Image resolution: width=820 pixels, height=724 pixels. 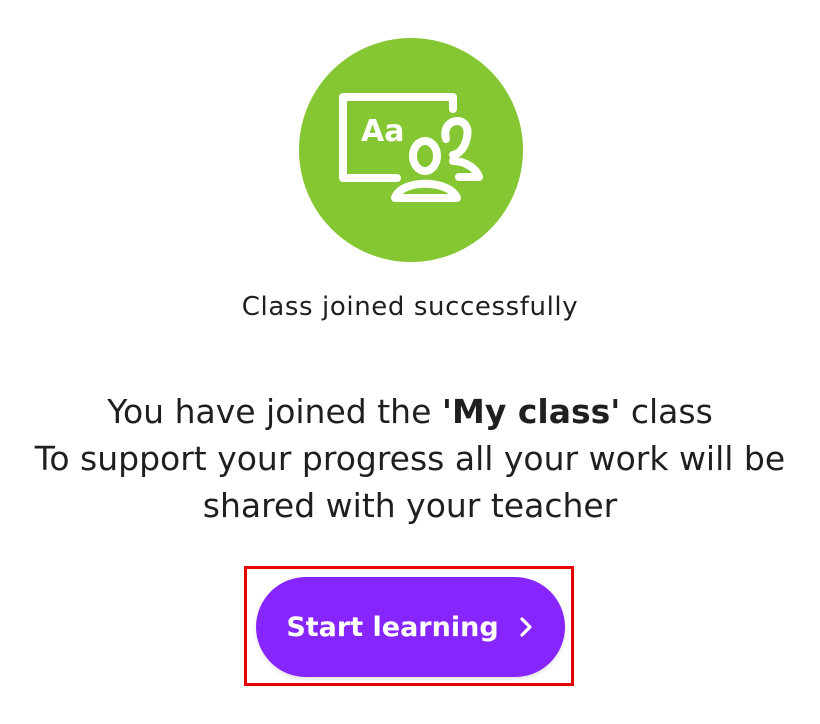 What do you see at coordinates (392, 627) in the screenshot?
I see `start-learning-label: Start learning` at bounding box center [392, 627].